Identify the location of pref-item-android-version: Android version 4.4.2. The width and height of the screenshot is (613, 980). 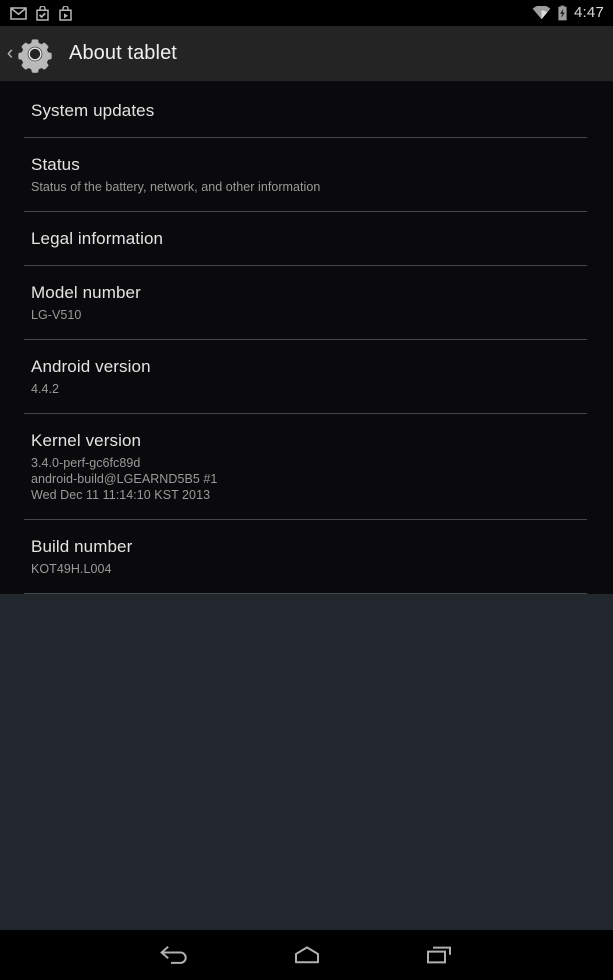
(306, 376).